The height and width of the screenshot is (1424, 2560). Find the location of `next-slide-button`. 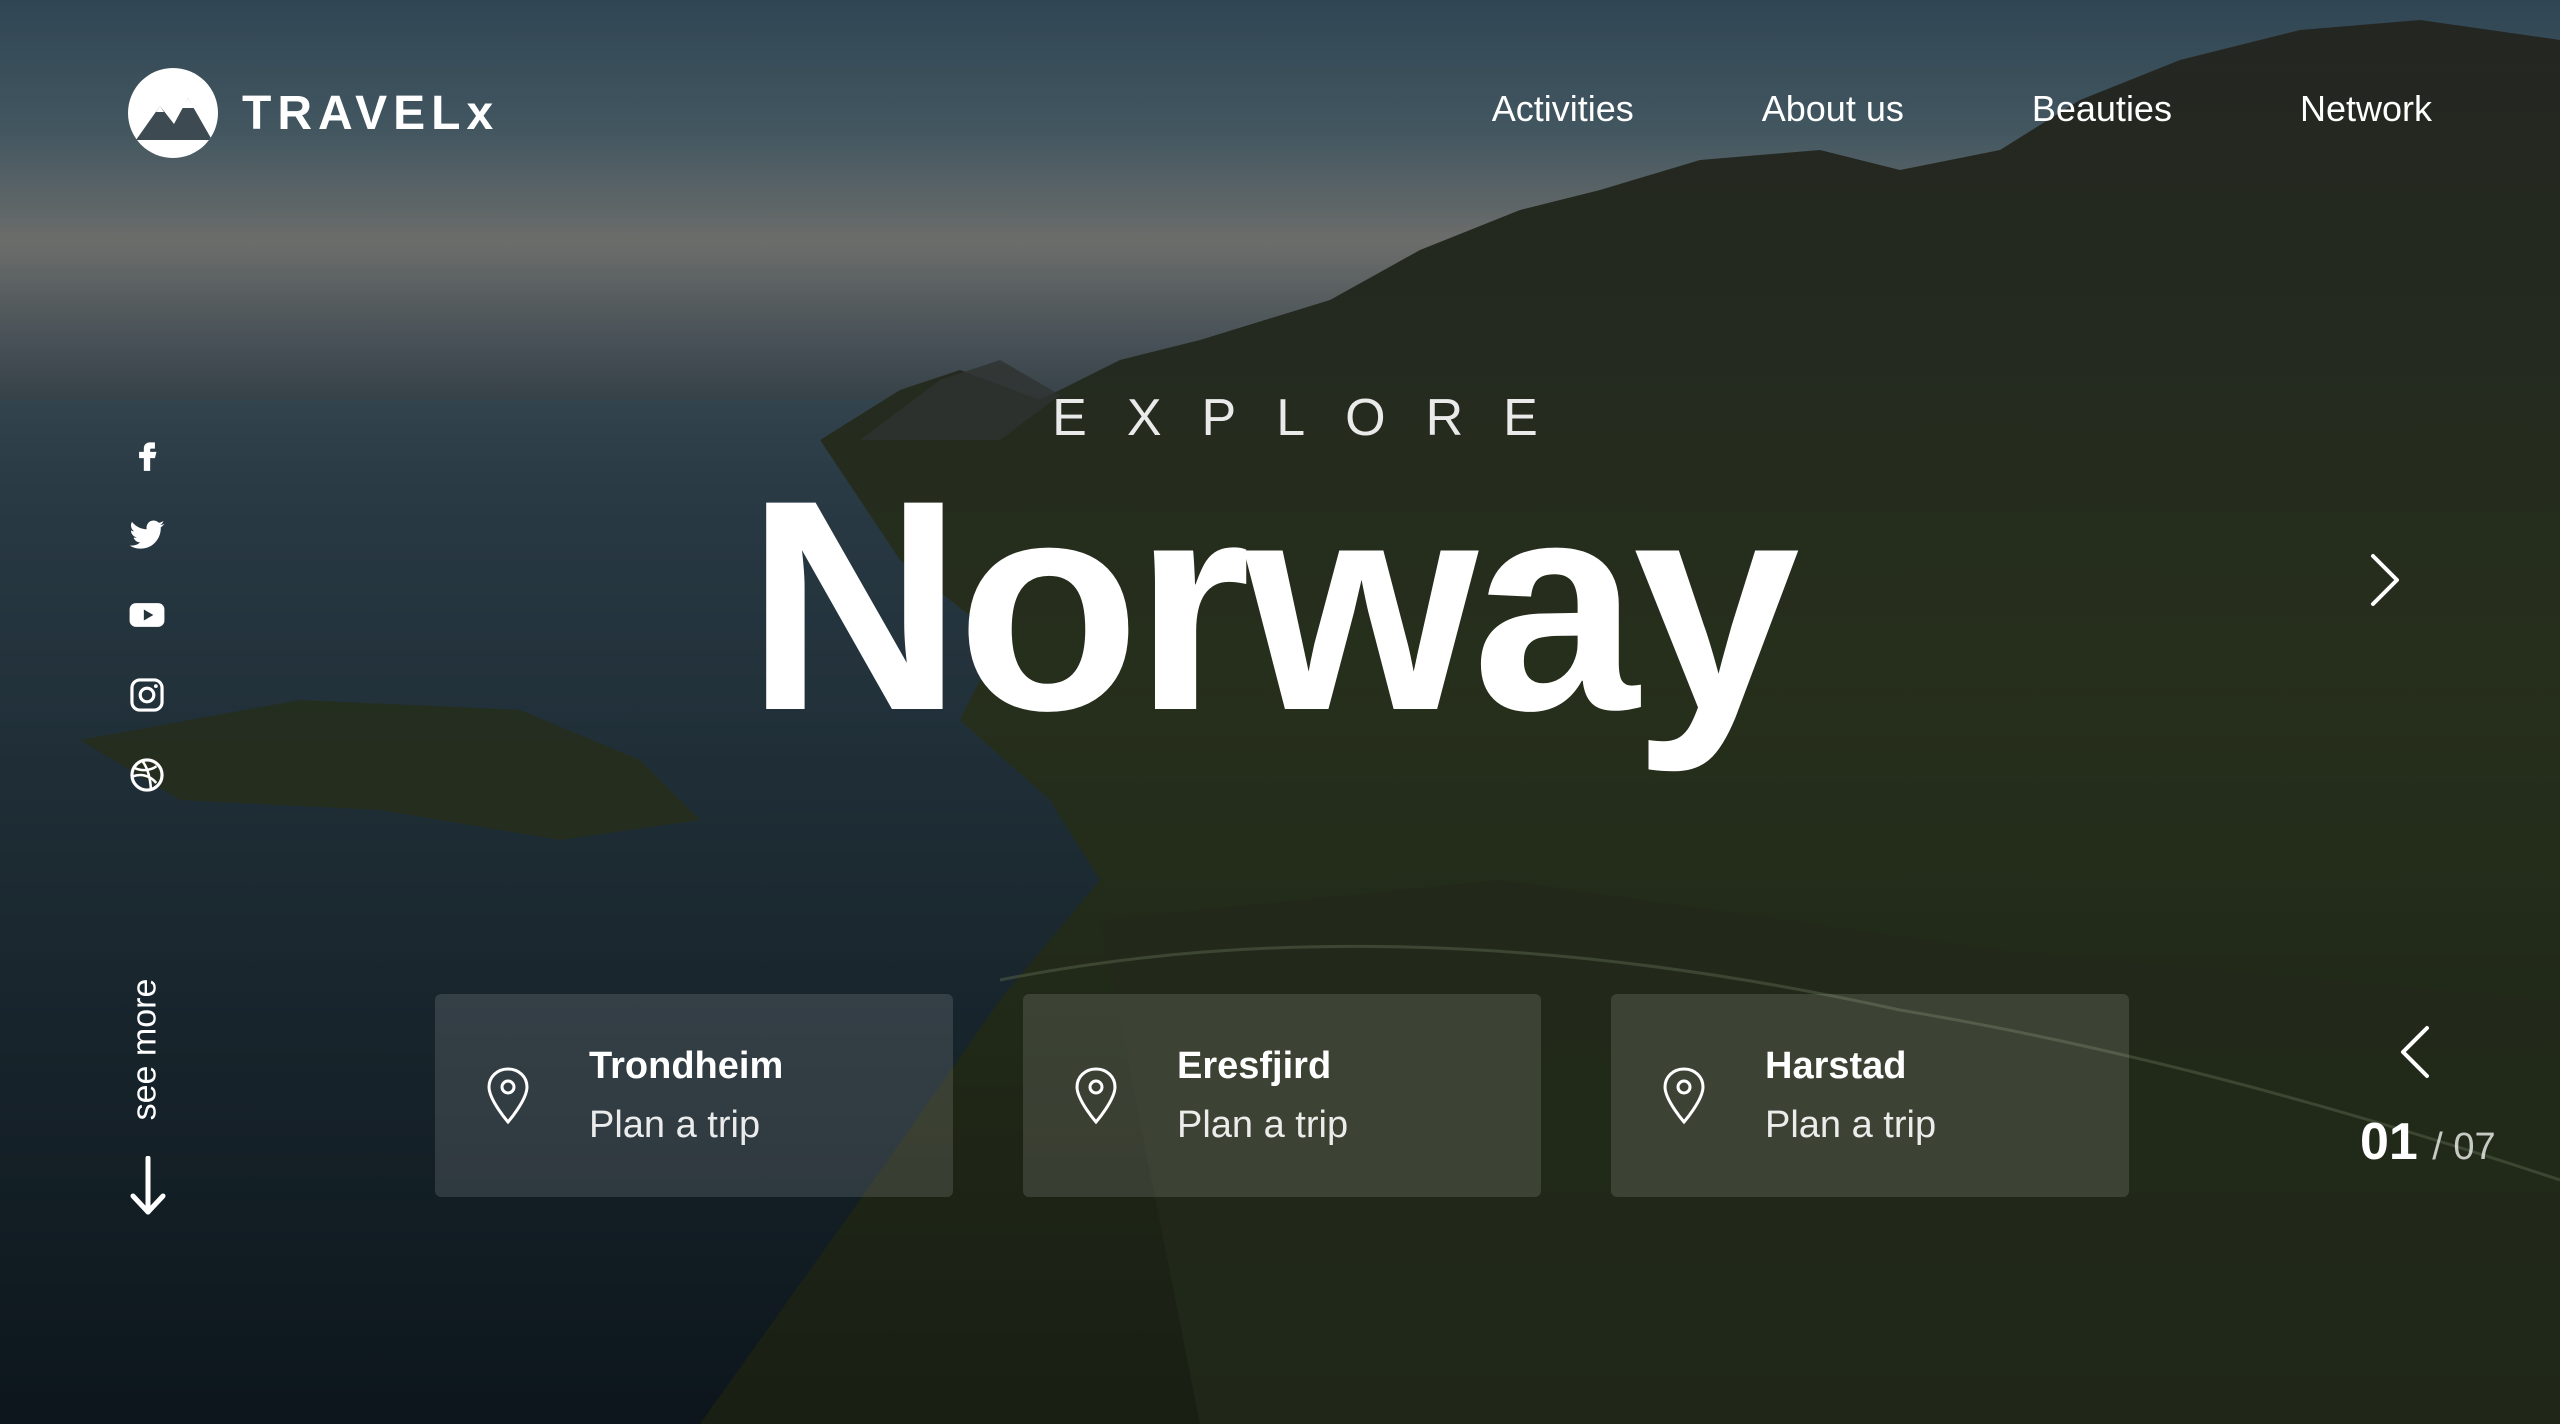

next-slide-button is located at coordinates (2385, 580).